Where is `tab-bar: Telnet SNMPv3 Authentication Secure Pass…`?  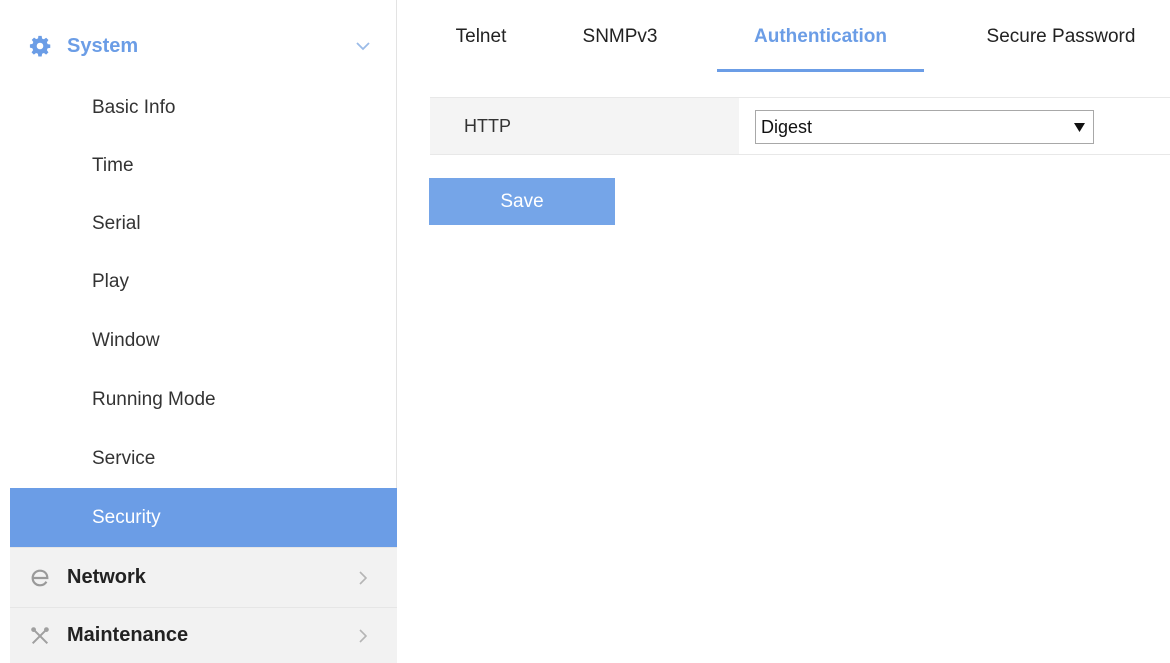
tab-bar: Telnet SNMPv3 Authentication Secure Pass… is located at coordinates (800, 38).